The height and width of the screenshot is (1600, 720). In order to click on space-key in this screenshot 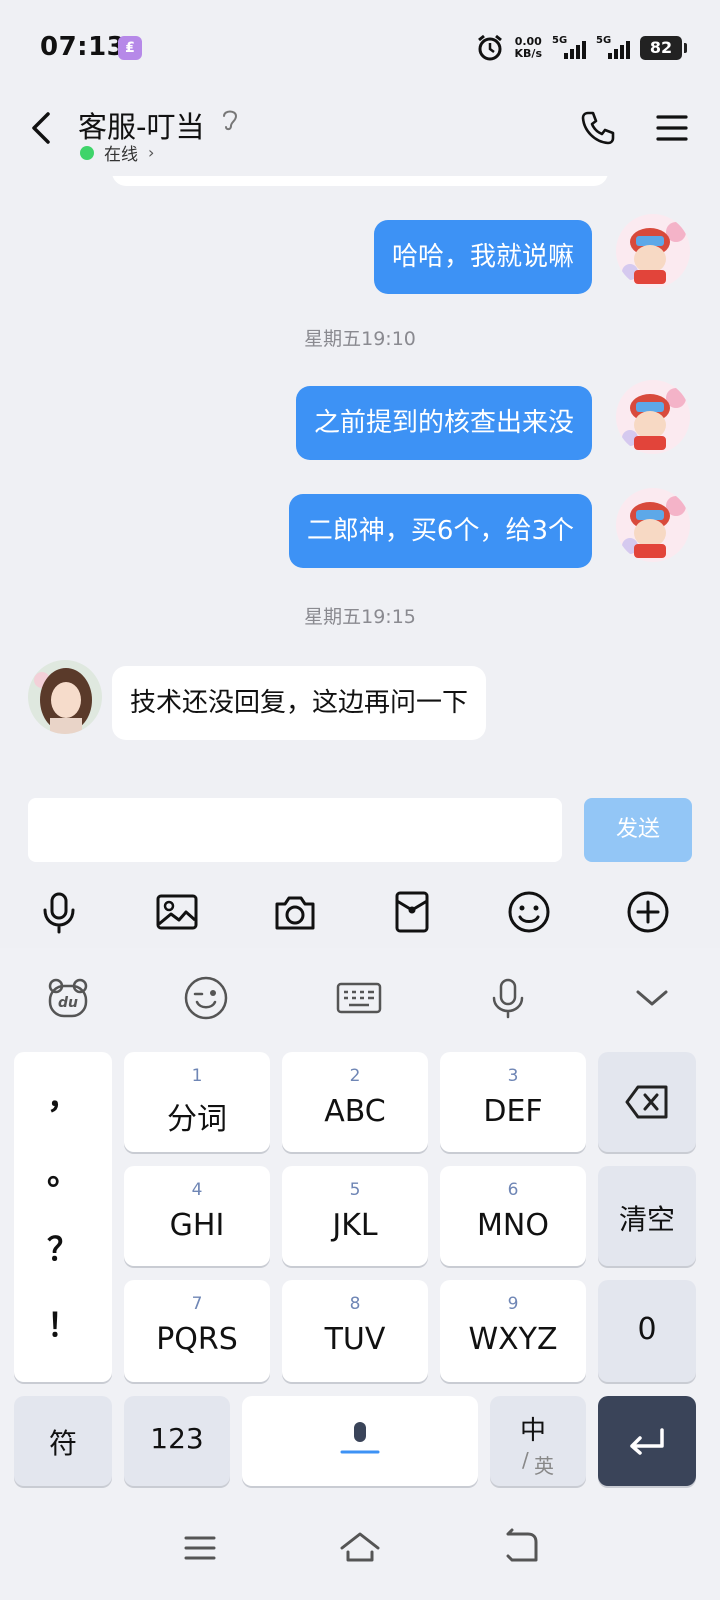, I will do `click(360, 1441)`.